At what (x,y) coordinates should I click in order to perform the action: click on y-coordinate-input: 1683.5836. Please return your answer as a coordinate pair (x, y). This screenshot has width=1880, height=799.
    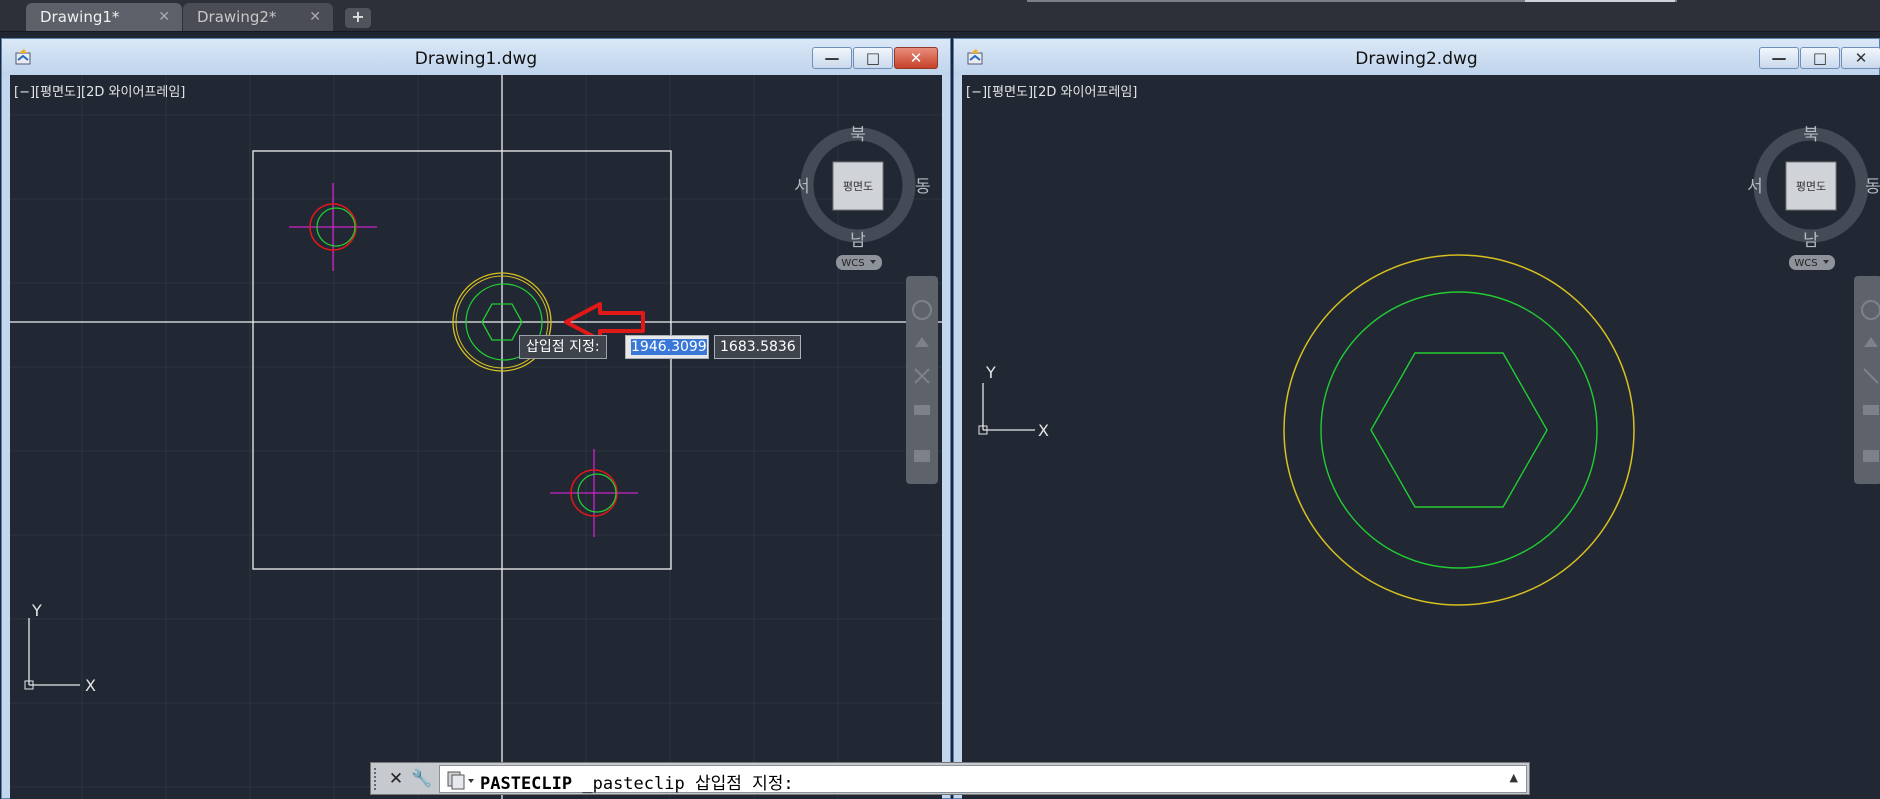
    Looking at the image, I should click on (757, 347).